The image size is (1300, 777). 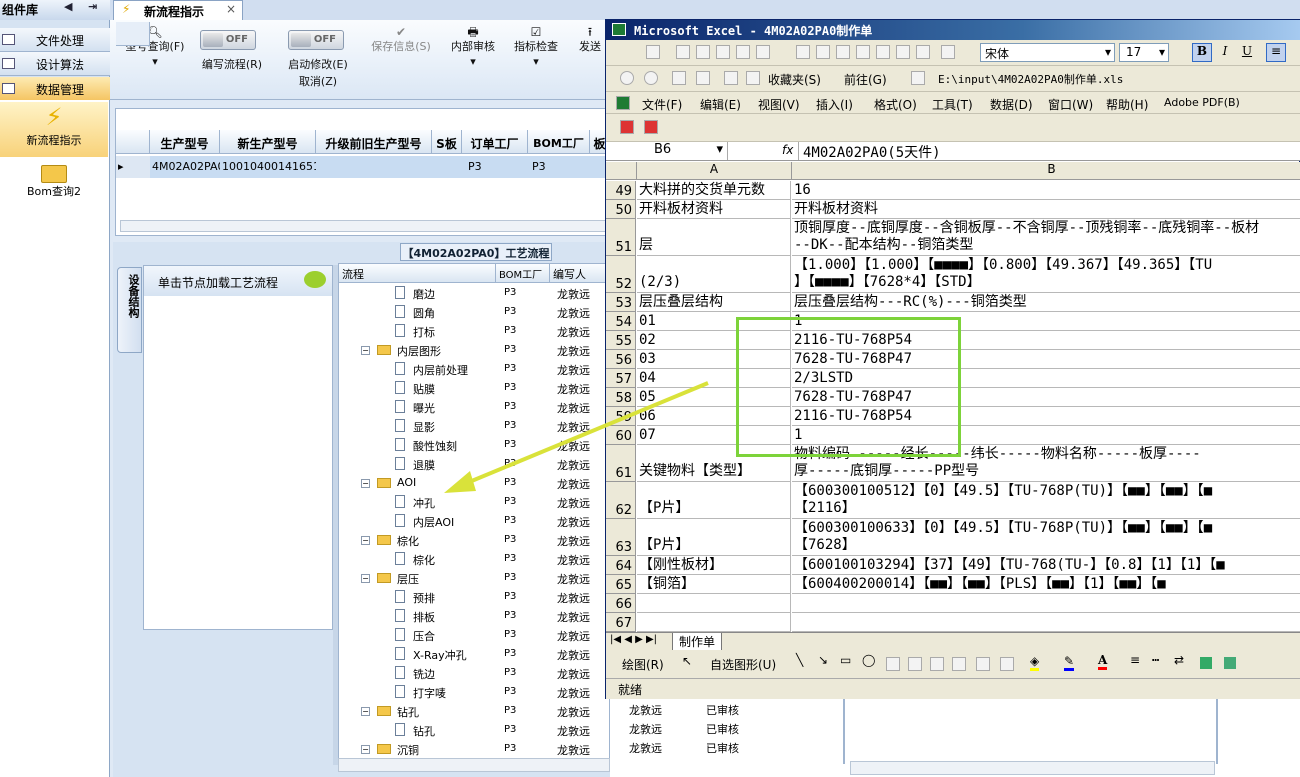 What do you see at coordinates (621, 359) in the screenshot?
I see `row-header: 56` at bounding box center [621, 359].